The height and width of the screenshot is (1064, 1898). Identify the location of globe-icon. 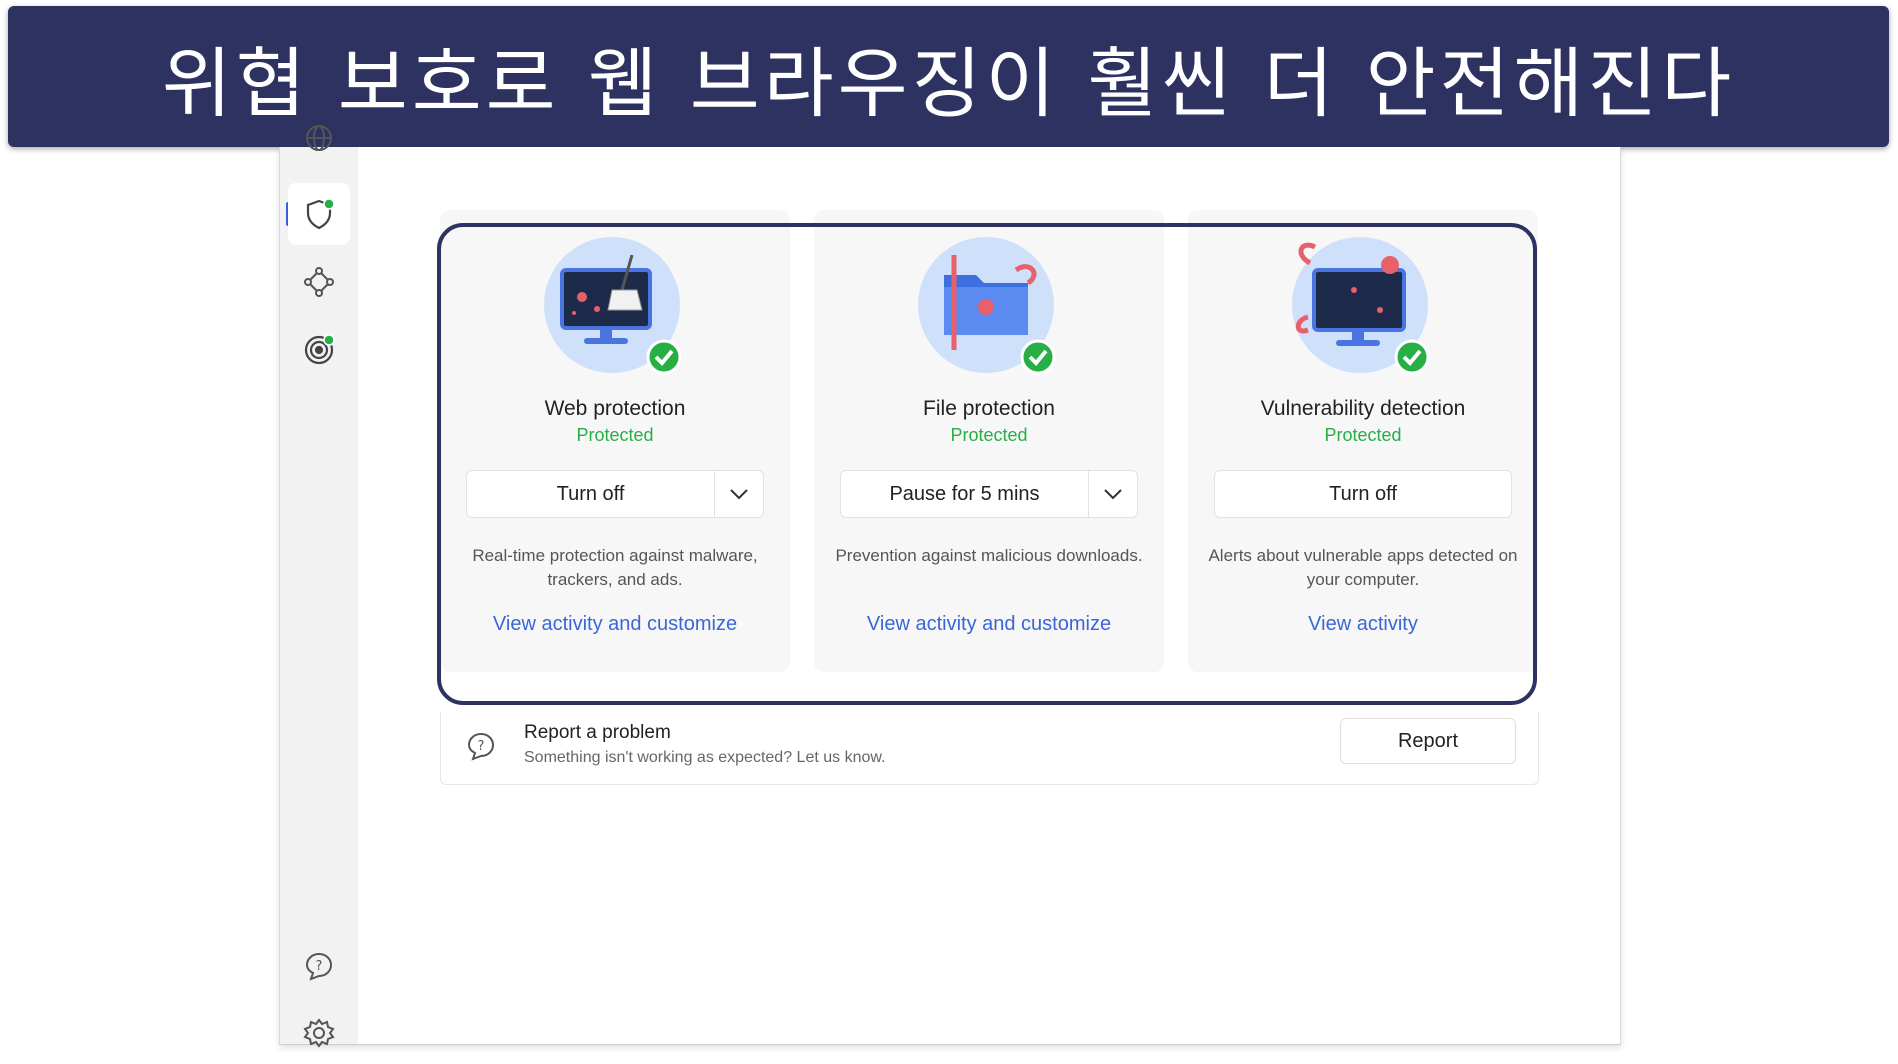
(319, 138).